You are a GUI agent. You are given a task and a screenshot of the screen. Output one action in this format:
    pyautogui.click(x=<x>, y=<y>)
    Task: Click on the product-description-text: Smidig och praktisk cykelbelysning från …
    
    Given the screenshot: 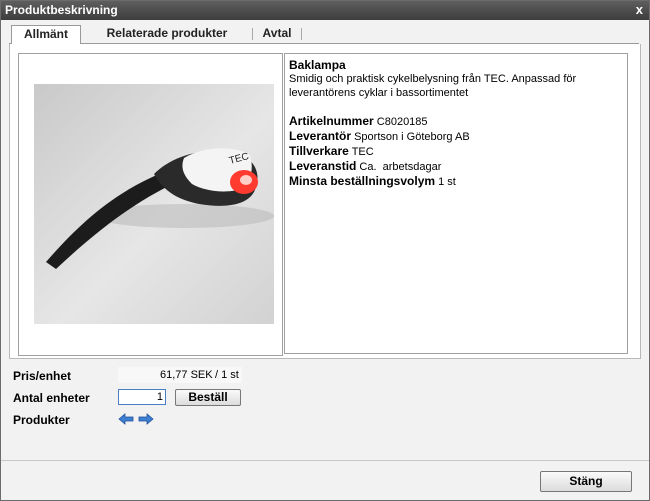 What is the action you would take?
    pyautogui.click(x=433, y=86)
    